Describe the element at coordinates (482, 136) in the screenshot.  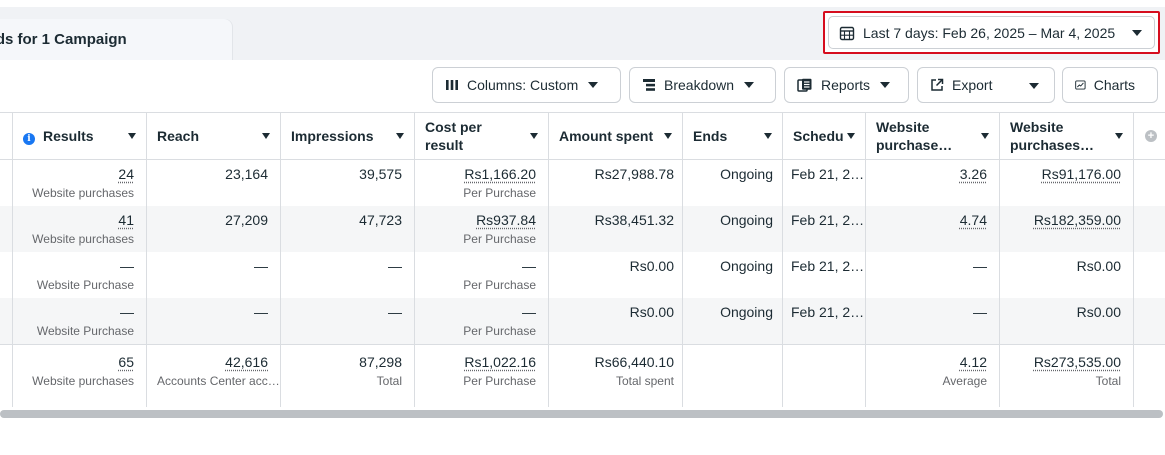
I see `header-cost-per-result: Cost per result` at that location.